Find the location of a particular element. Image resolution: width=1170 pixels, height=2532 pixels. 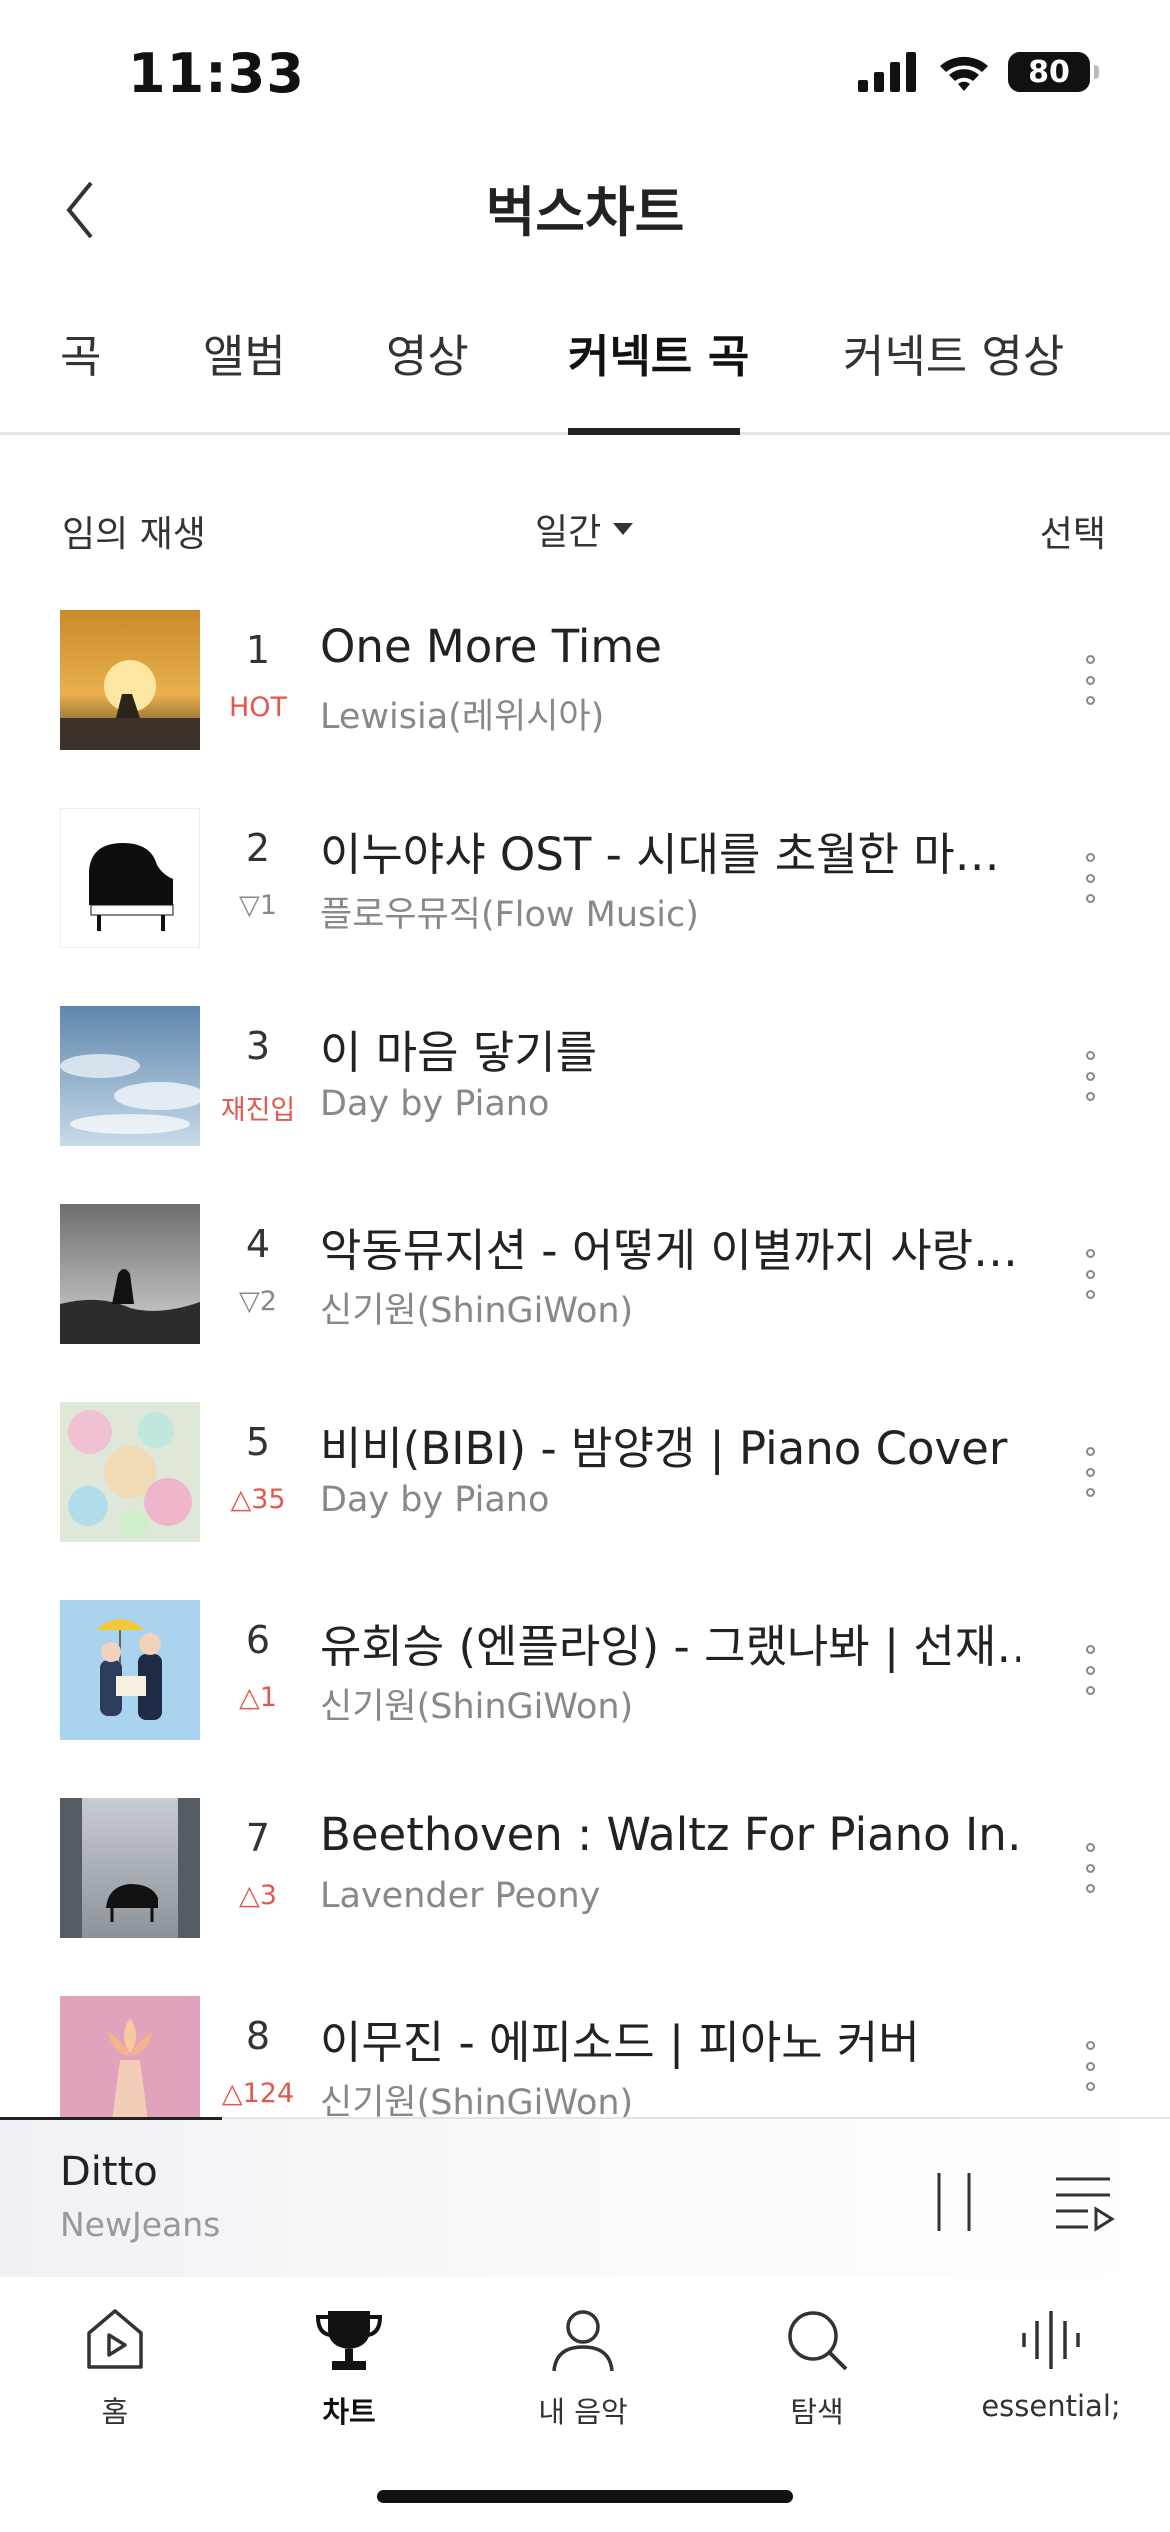

pause-button is located at coordinates (955, 2202).